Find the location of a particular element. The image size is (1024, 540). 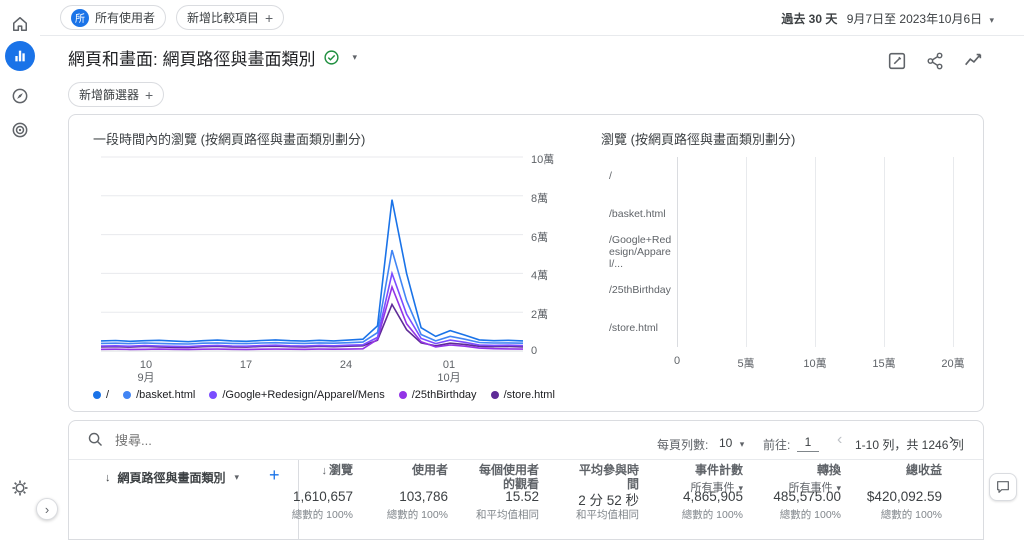

total-revenue: $420,092.59 is located at coordinates (904, 496).